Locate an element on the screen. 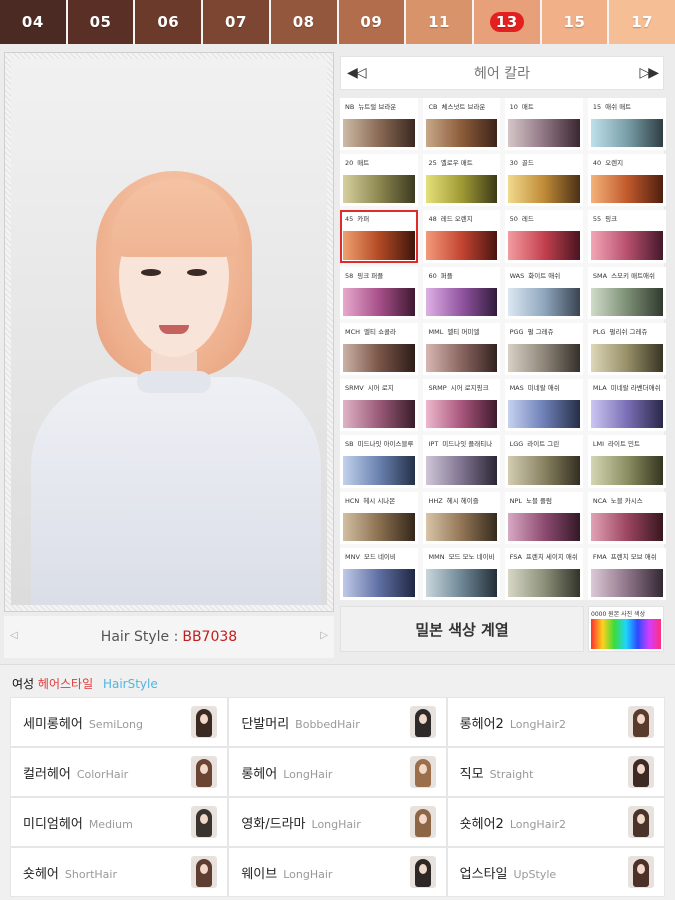 Image resolution: width=675 pixels, height=900 pixels. color-swatch-50: 50 레드 is located at coordinates (543, 236).